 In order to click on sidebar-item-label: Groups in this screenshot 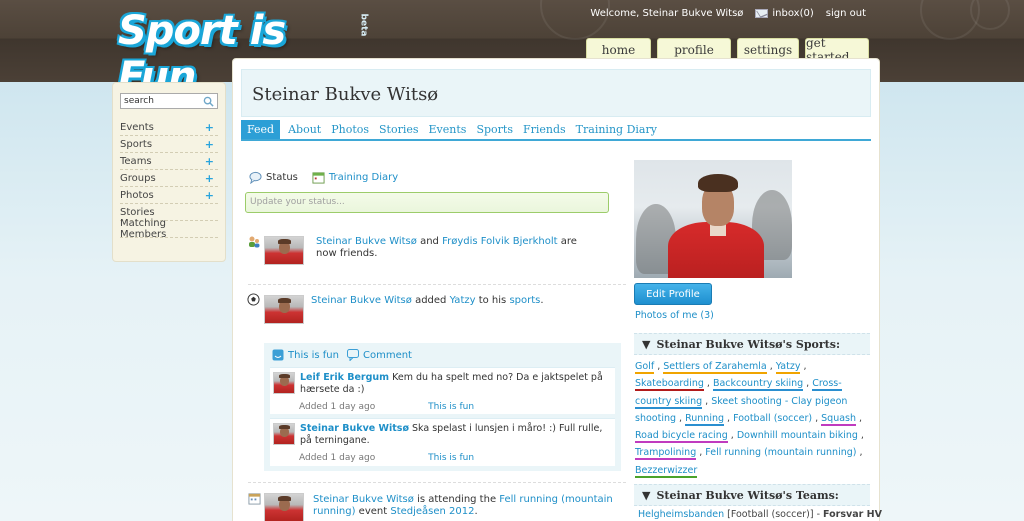, I will do `click(138, 178)`.